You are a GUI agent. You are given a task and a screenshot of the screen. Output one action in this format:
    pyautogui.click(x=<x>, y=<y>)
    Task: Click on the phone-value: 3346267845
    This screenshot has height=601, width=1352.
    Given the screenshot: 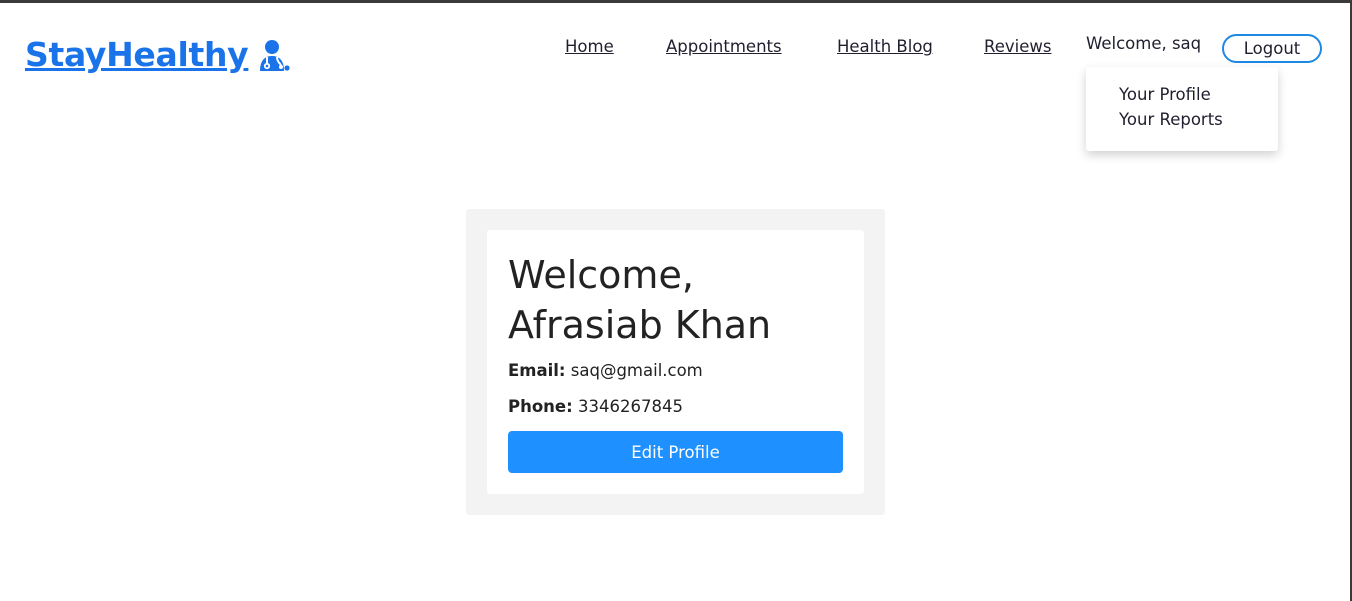 What is the action you would take?
    pyautogui.click(x=630, y=406)
    